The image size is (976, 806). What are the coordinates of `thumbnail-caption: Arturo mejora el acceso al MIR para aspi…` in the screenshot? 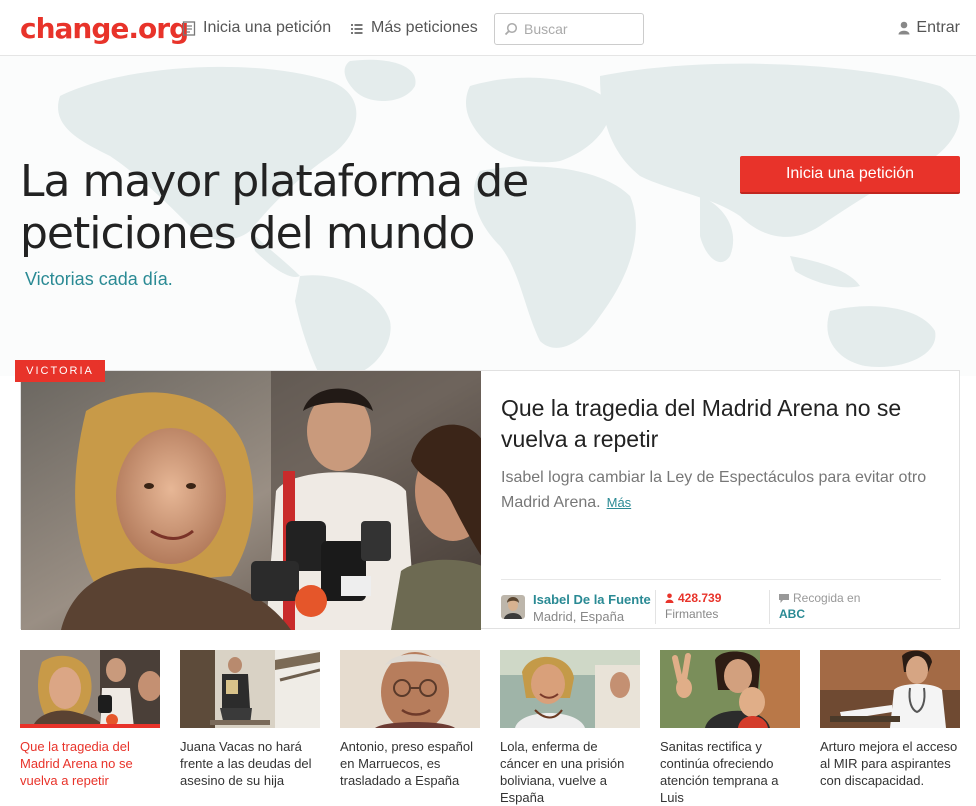 It's located at (889, 763).